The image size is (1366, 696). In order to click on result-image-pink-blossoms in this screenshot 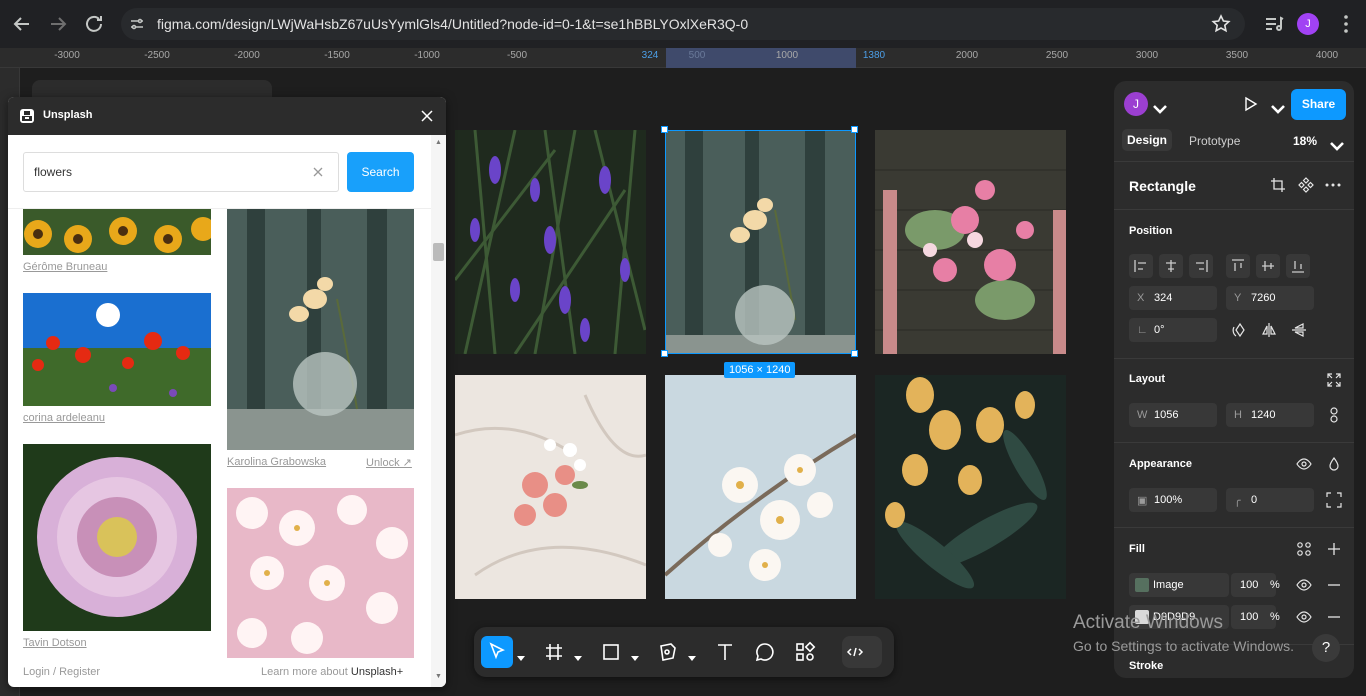, I will do `click(320, 573)`.